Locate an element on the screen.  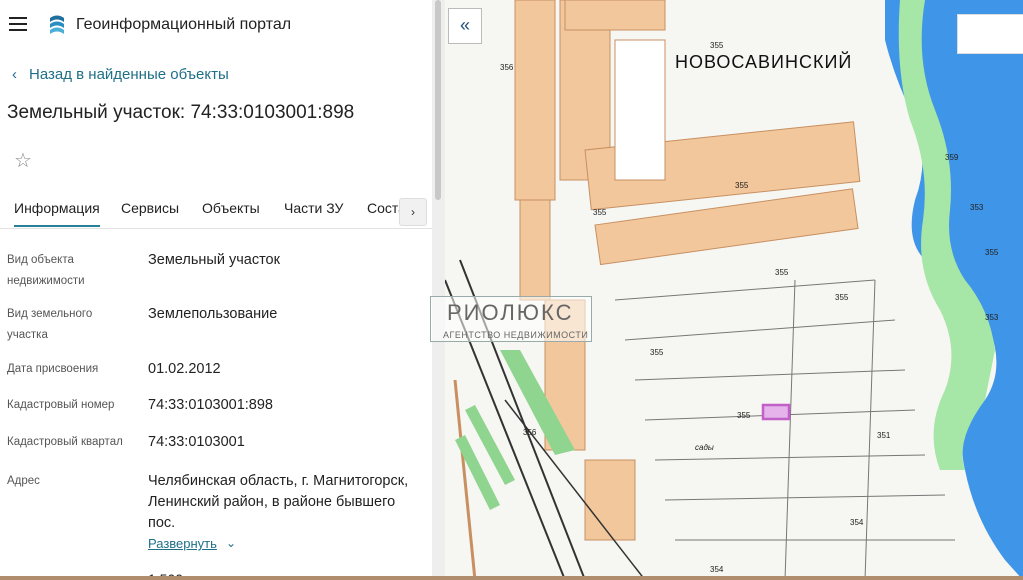
tab-parts: Части ЗУ is located at coordinates (313, 208).